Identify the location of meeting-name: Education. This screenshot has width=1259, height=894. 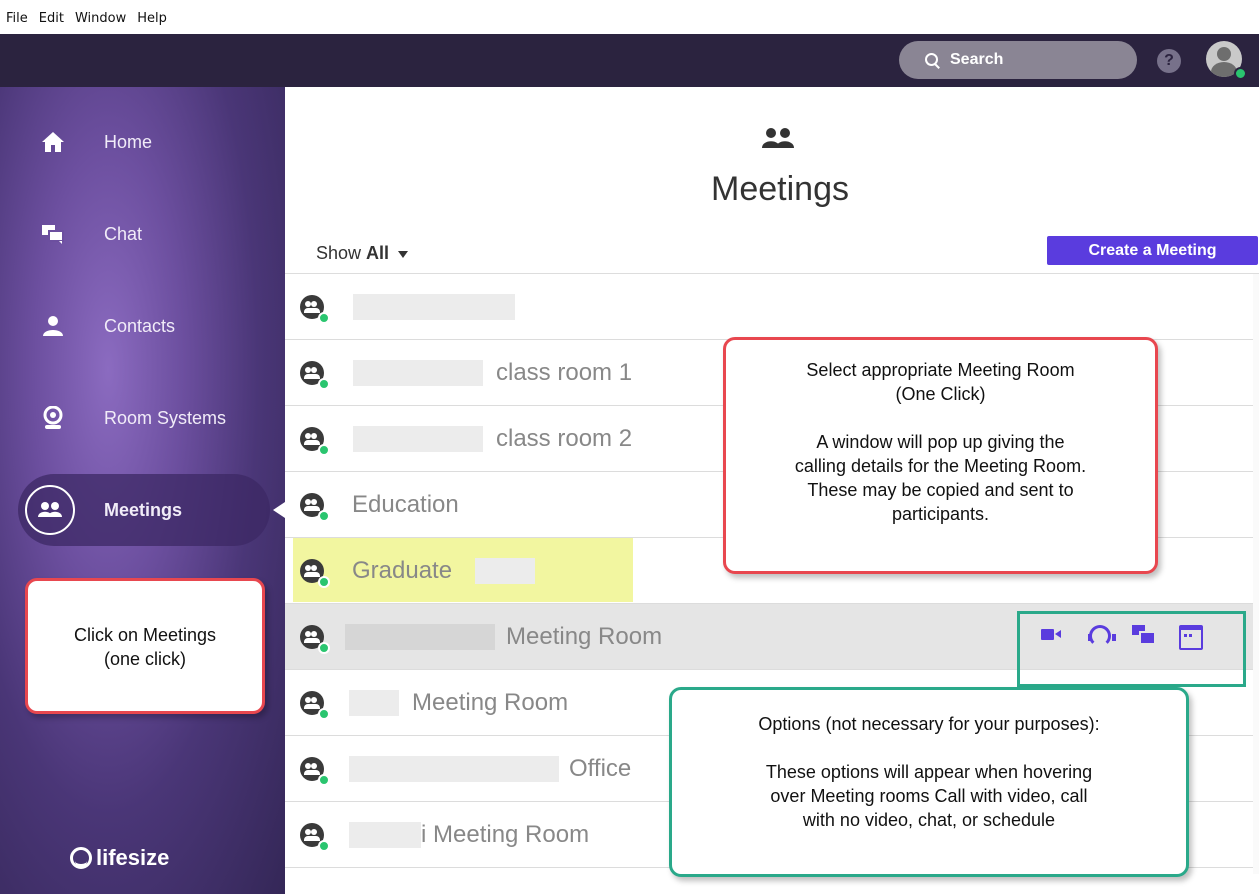
(405, 504).